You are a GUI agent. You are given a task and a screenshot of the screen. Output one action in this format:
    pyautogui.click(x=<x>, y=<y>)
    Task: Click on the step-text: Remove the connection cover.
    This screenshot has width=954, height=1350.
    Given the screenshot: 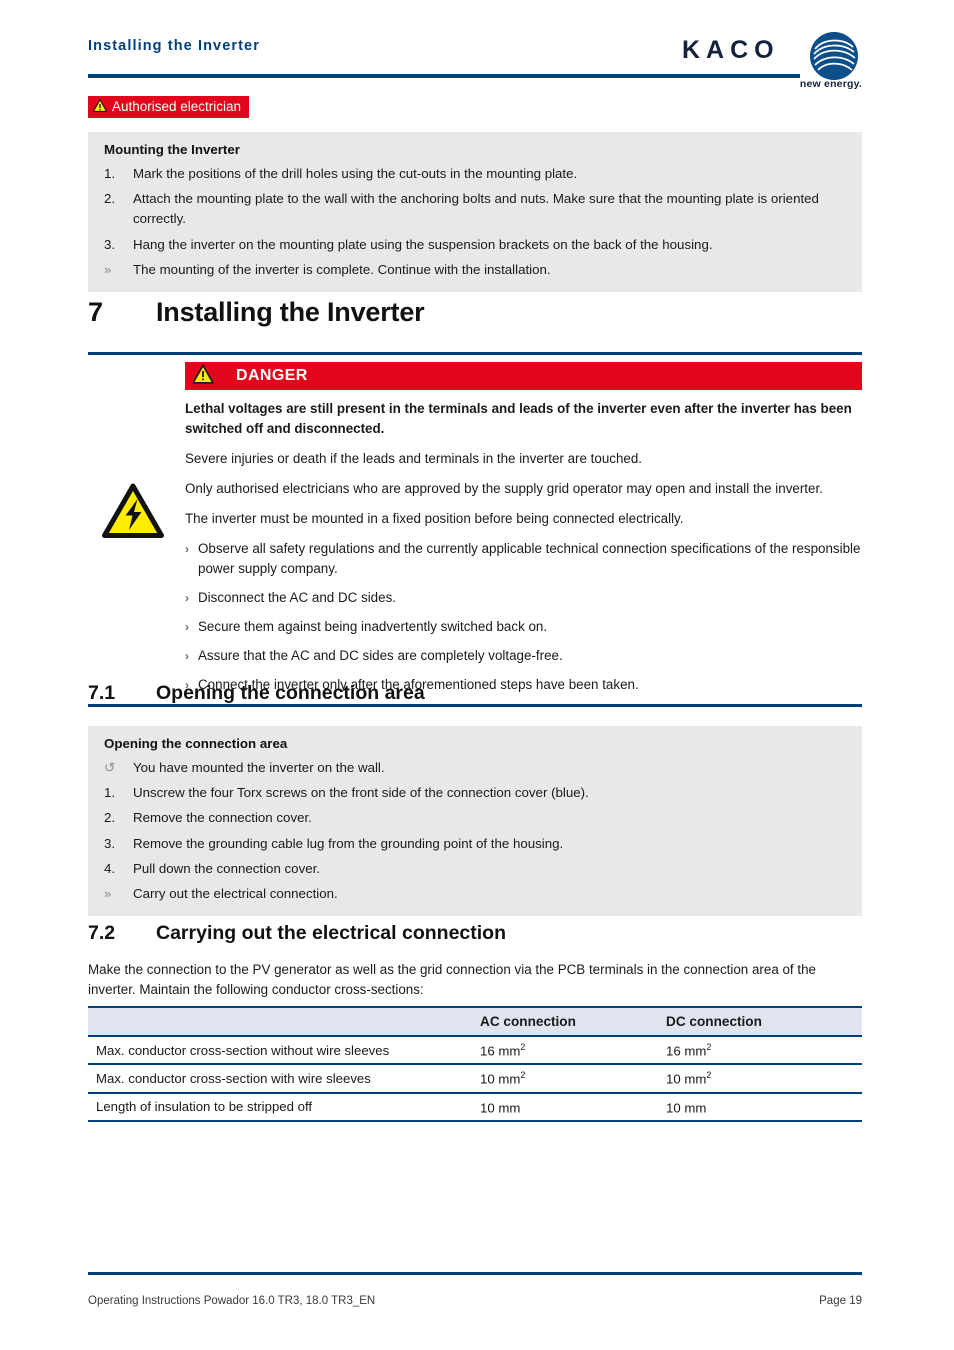 What is the action you would take?
    pyautogui.click(x=222, y=818)
    